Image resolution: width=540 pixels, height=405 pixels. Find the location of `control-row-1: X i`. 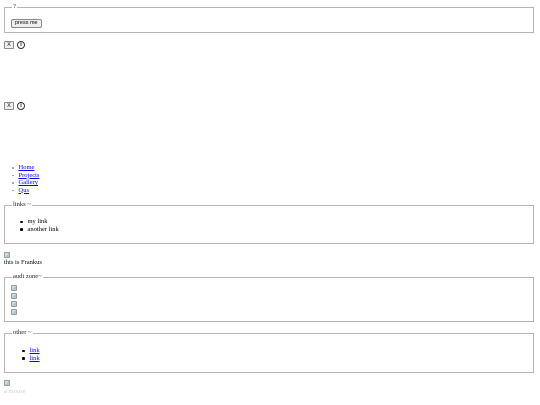

control-row-1: X i is located at coordinates (14, 45).